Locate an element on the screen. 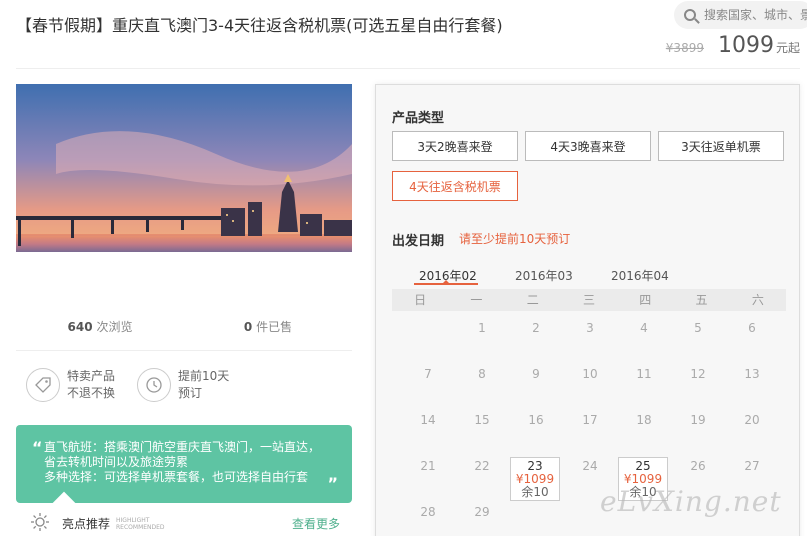 This screenshot has width=807, height=536. search-box is located at coordinates (740, 15).